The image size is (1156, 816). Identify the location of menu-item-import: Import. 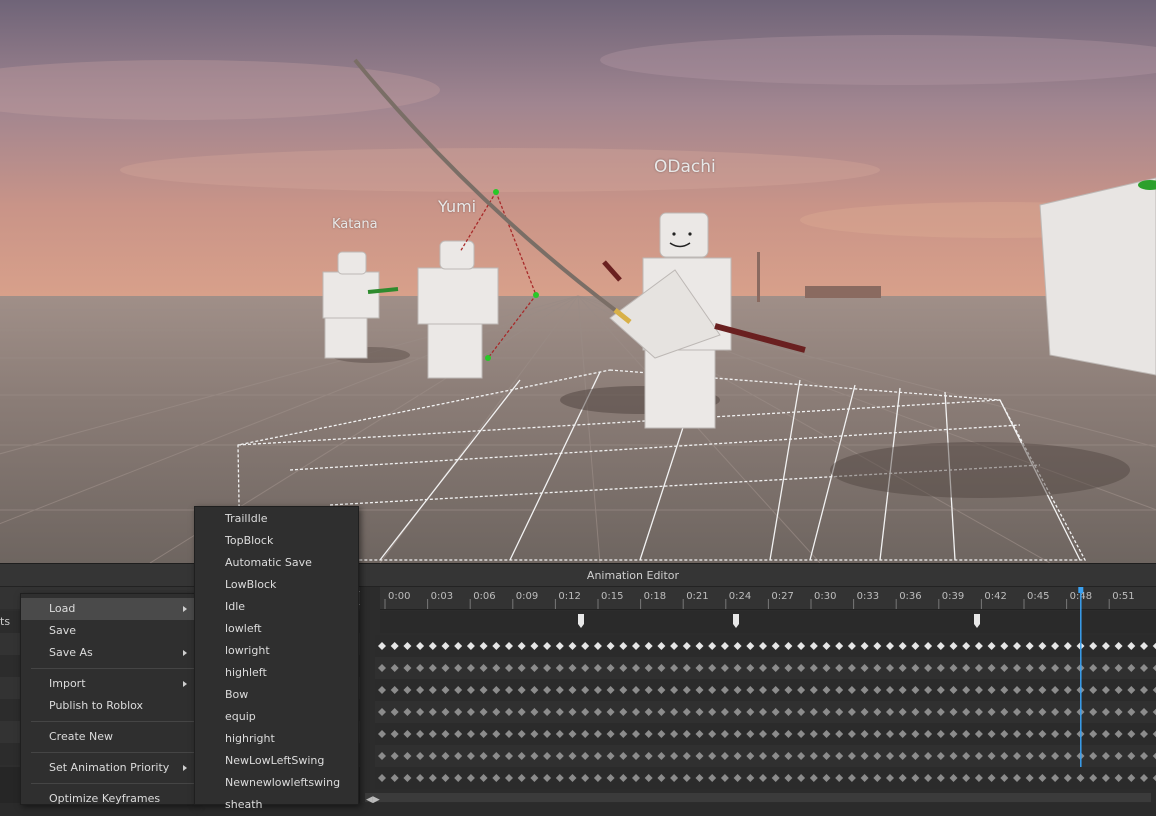
(108, 684).